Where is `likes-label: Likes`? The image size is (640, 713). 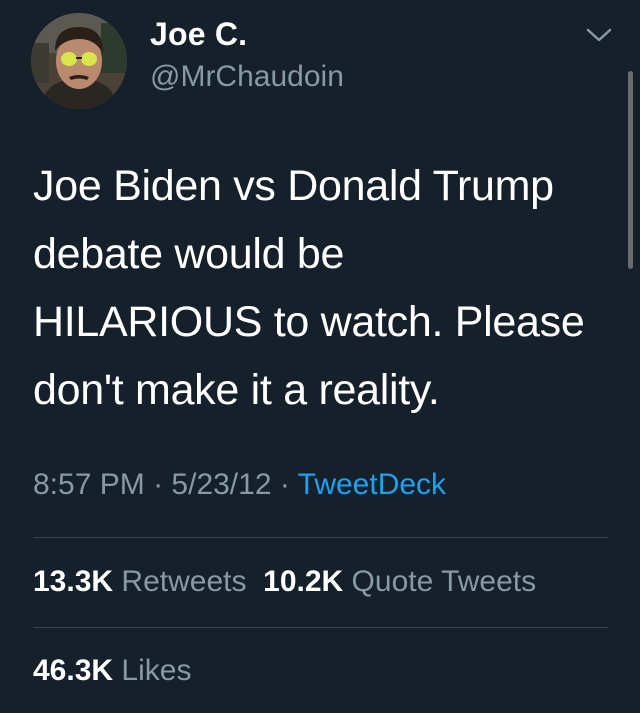
likes-label: Likes is located at coordinates (156, 670).